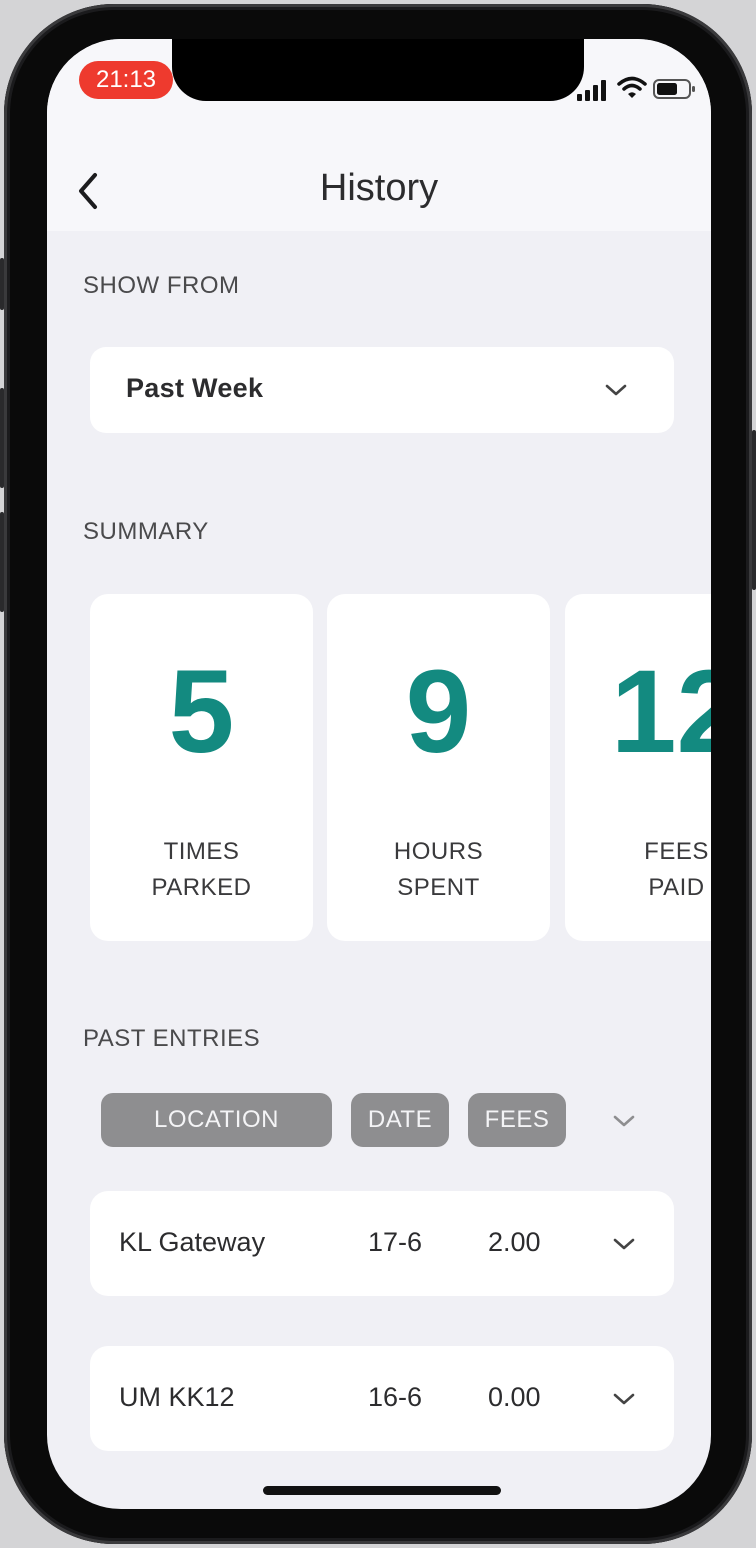 Image resolution: width=756 pixels, height=1548 pixels. Describe the element at coordinates (146, 531) in the screenshot. I see `summary-label: SUMMARY` at that location.